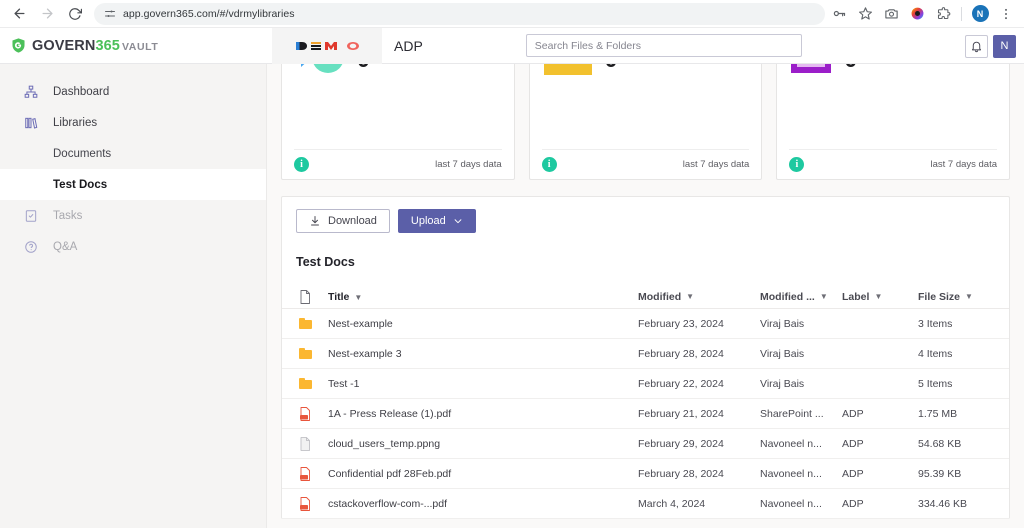 This screenshot has width=1024, height=528. Describe the element at coordinates (938, 413) in the screenshot. I see `row-file-size: 1.75 MB` at that location.